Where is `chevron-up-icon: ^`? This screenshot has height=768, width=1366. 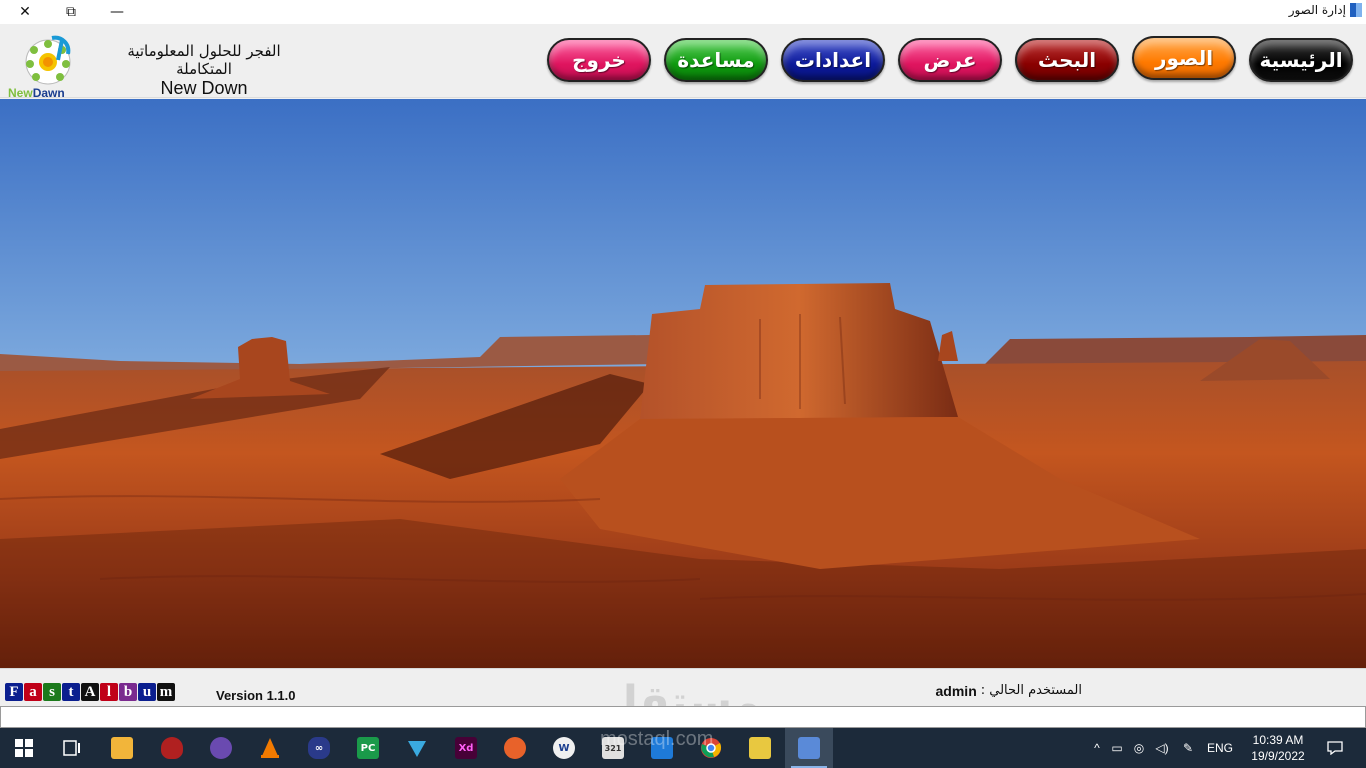 chevron-up-icon: ^ is located at coordinates (1097, 748).